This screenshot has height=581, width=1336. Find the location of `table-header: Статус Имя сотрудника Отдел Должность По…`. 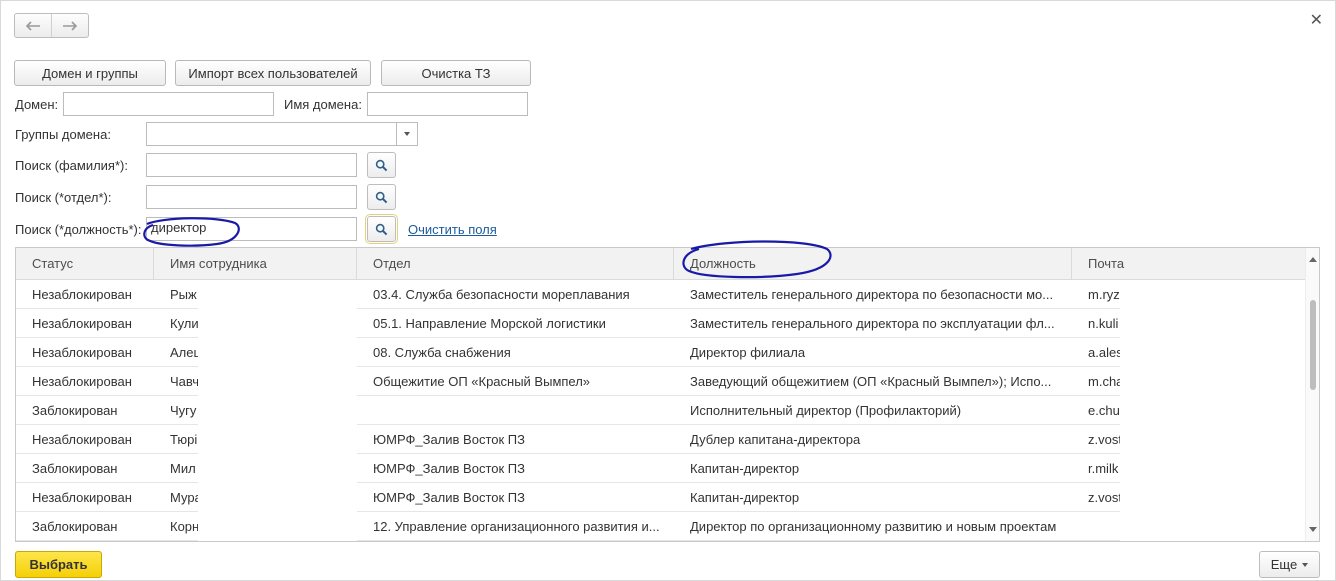

table-header: Статус Имя сотрудника Отдел Должность По… is located at coordinates (661, 264).